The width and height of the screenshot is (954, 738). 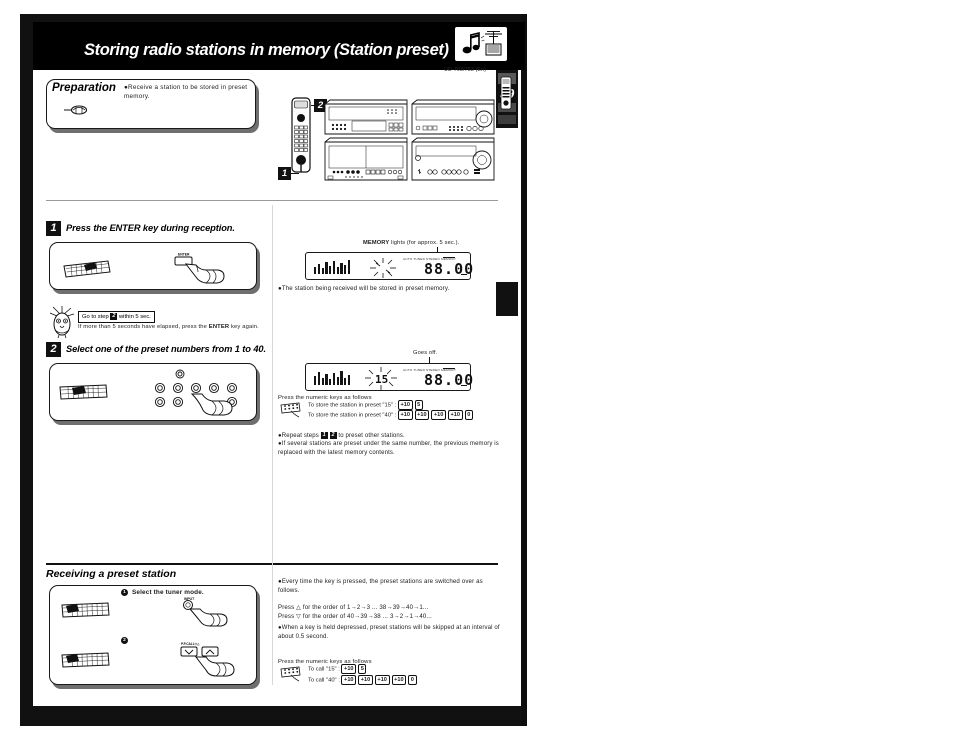 What do you see at coordinates (272, 18) in the screenshot?
I see `scan-top-bar` at bounding box center [272, 18].